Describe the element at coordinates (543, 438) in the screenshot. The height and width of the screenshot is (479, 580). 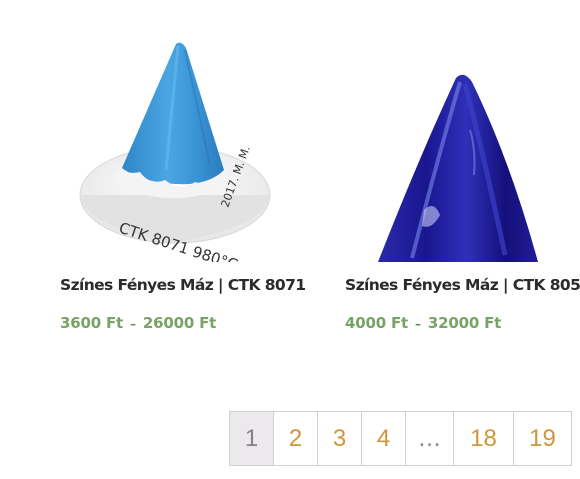
I see `page-link-19: 19` at that location.